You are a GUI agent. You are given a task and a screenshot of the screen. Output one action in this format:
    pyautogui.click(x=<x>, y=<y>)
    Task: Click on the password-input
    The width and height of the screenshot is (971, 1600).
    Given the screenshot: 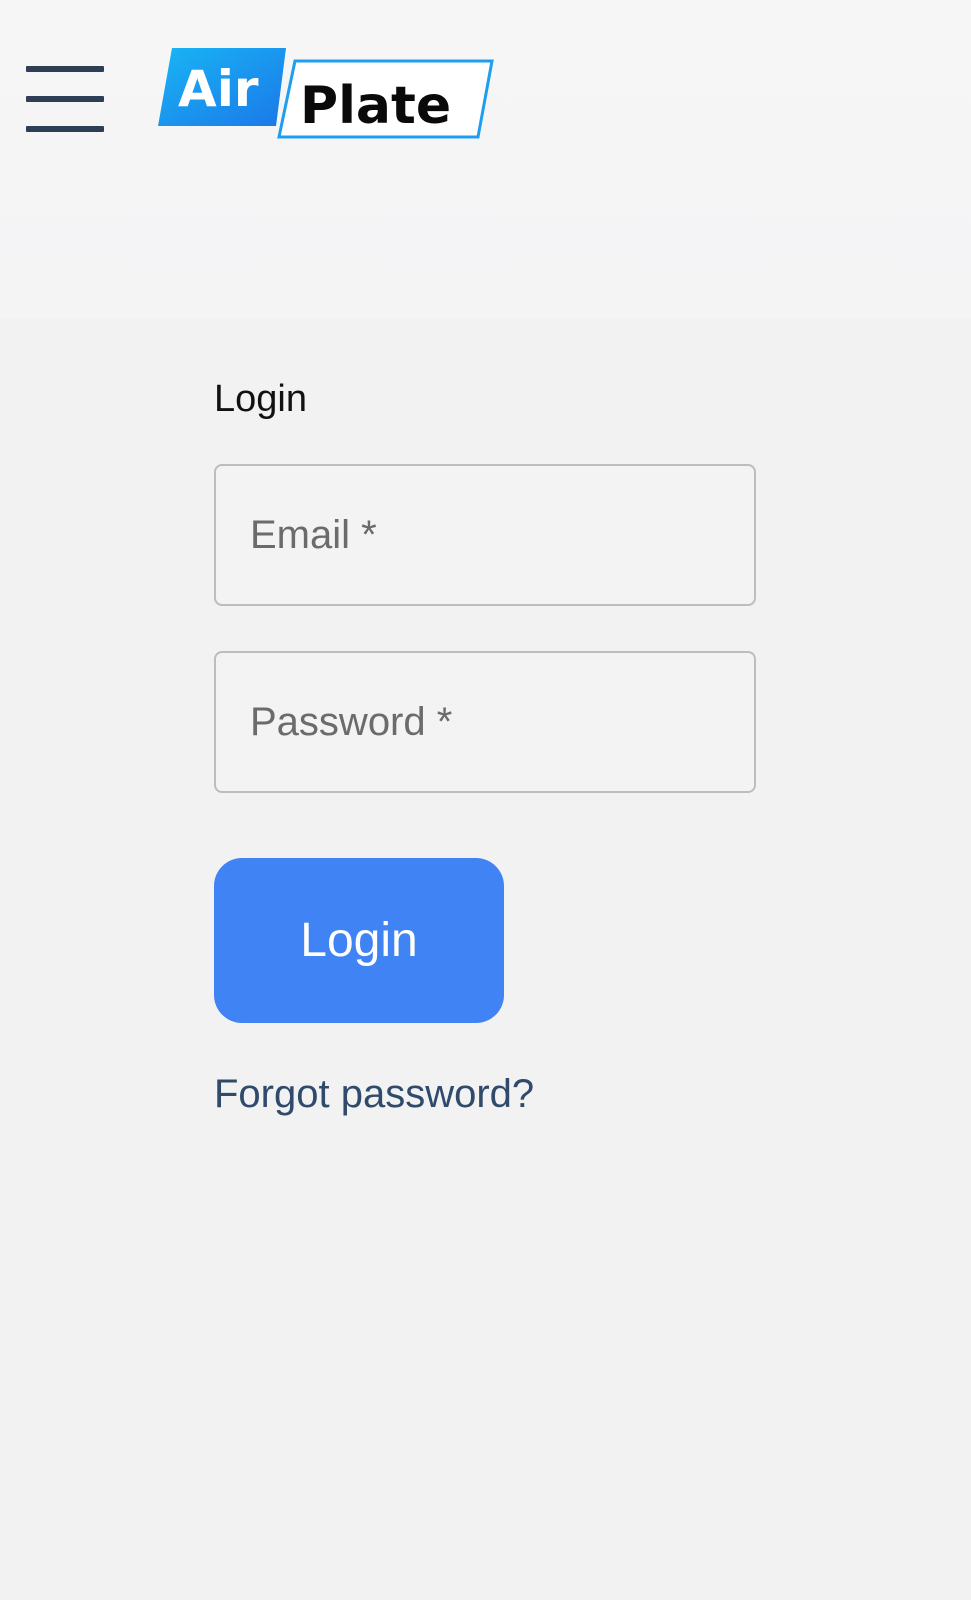 What is the action you would take?
    pyautogui.click(x=485, y=722)
    